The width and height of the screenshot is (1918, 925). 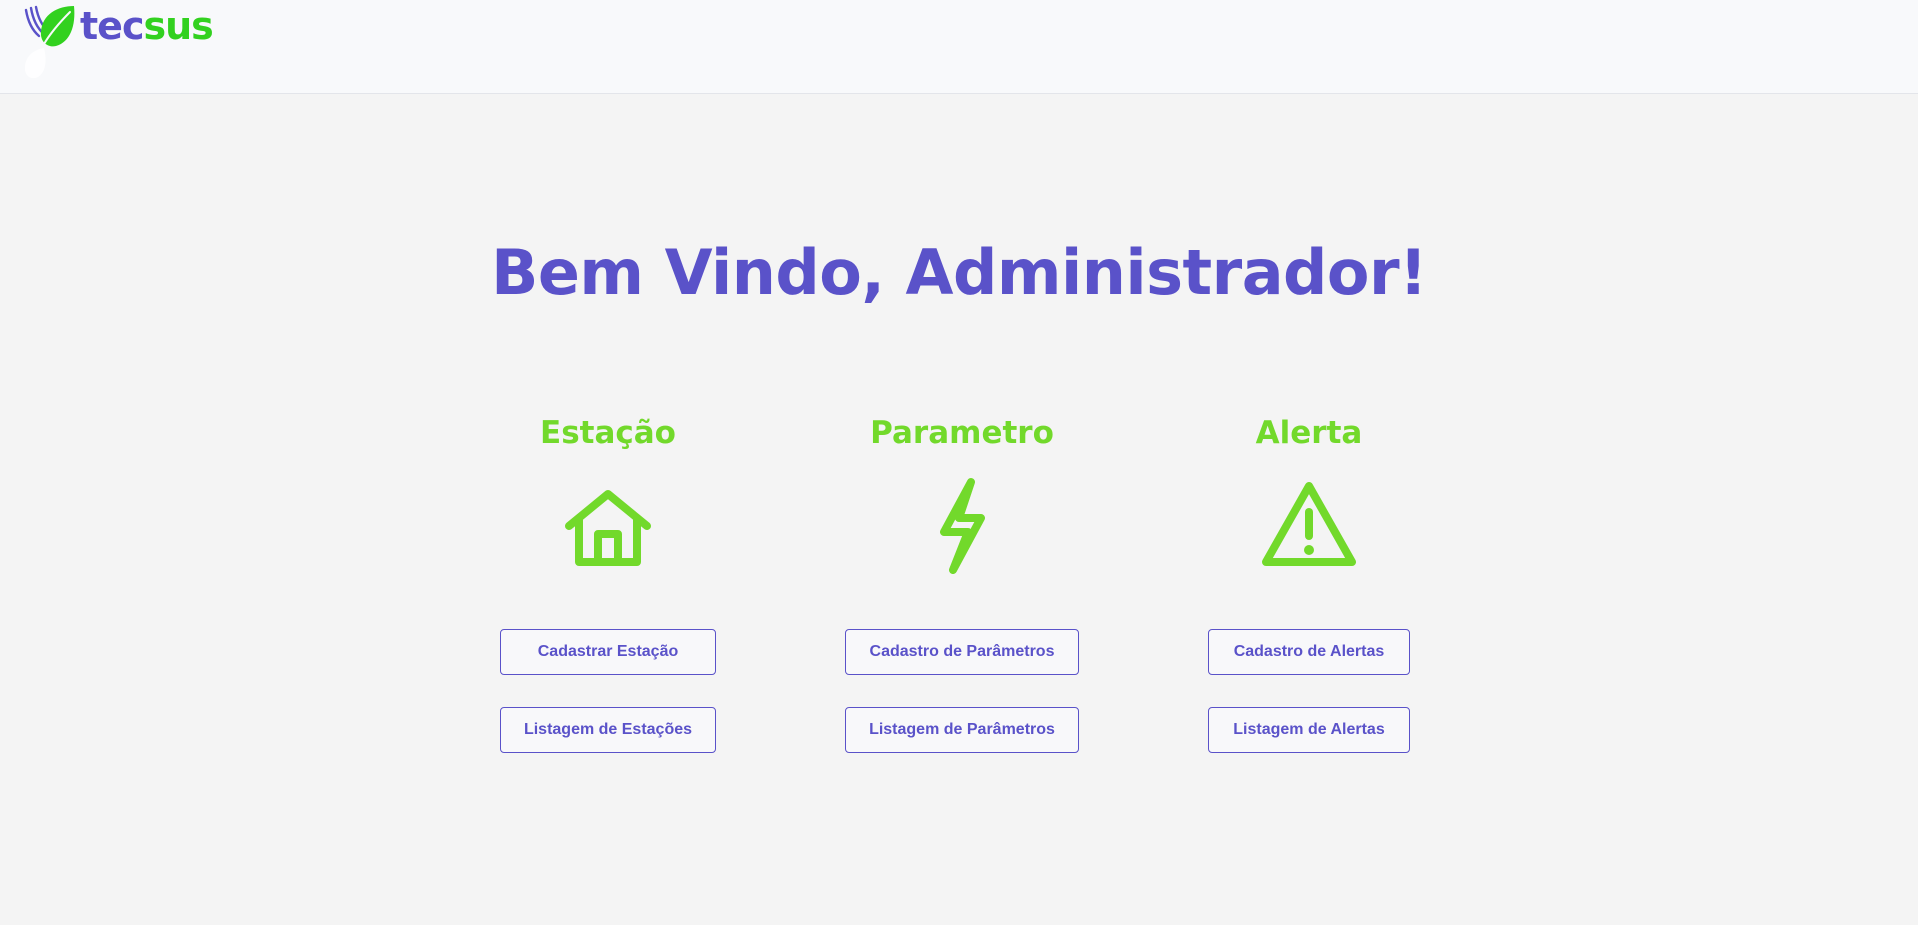 What do you see at coordinates (962, 433) in the screenshot?
I see `section-title-parametro: Parametro` at bounding box center [962, 433].